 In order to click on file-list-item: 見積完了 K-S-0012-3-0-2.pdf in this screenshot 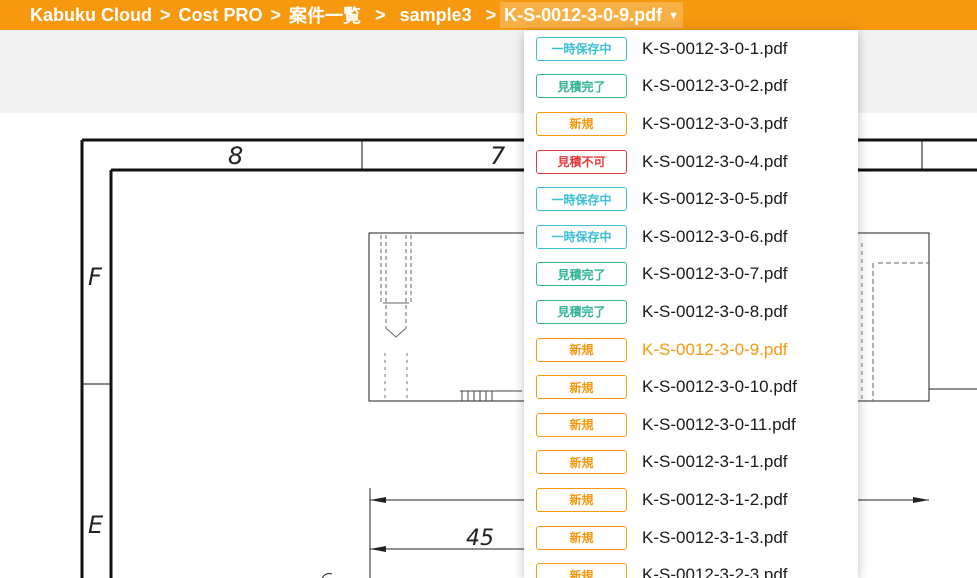, I will do `click(691, 87)`.